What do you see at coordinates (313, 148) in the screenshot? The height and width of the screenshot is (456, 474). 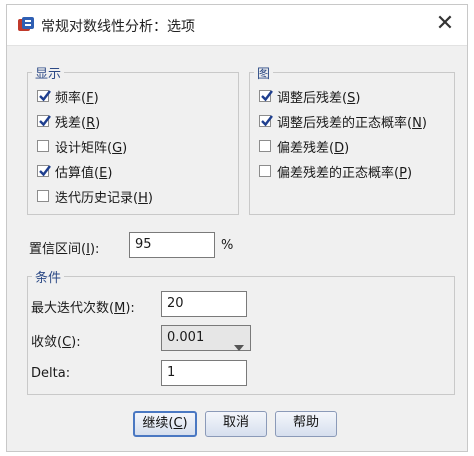 I see `plot-checkbox-label: 偏差残差(D)` at bounding box center [313, 148].